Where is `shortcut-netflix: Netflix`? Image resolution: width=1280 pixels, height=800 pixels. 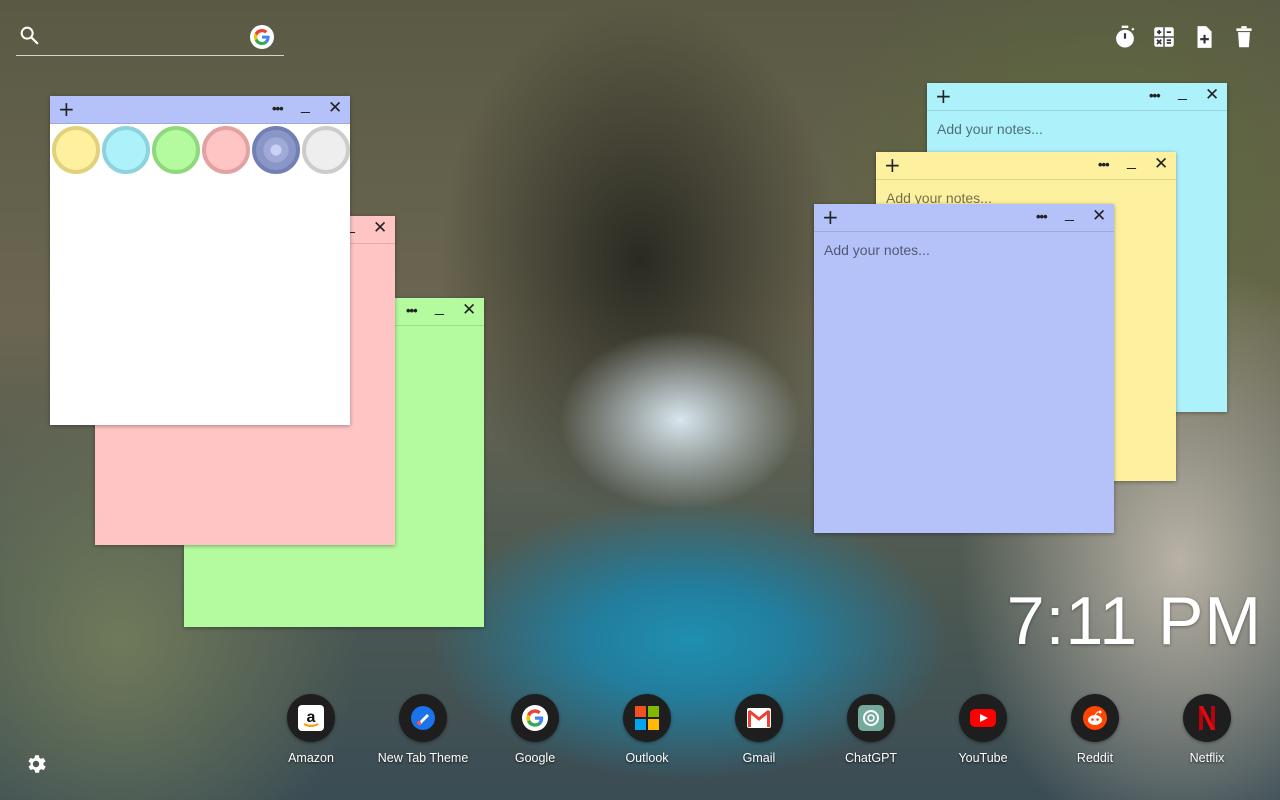 shortcut-netflix: Netflix is located at coordinates (1207, 729).